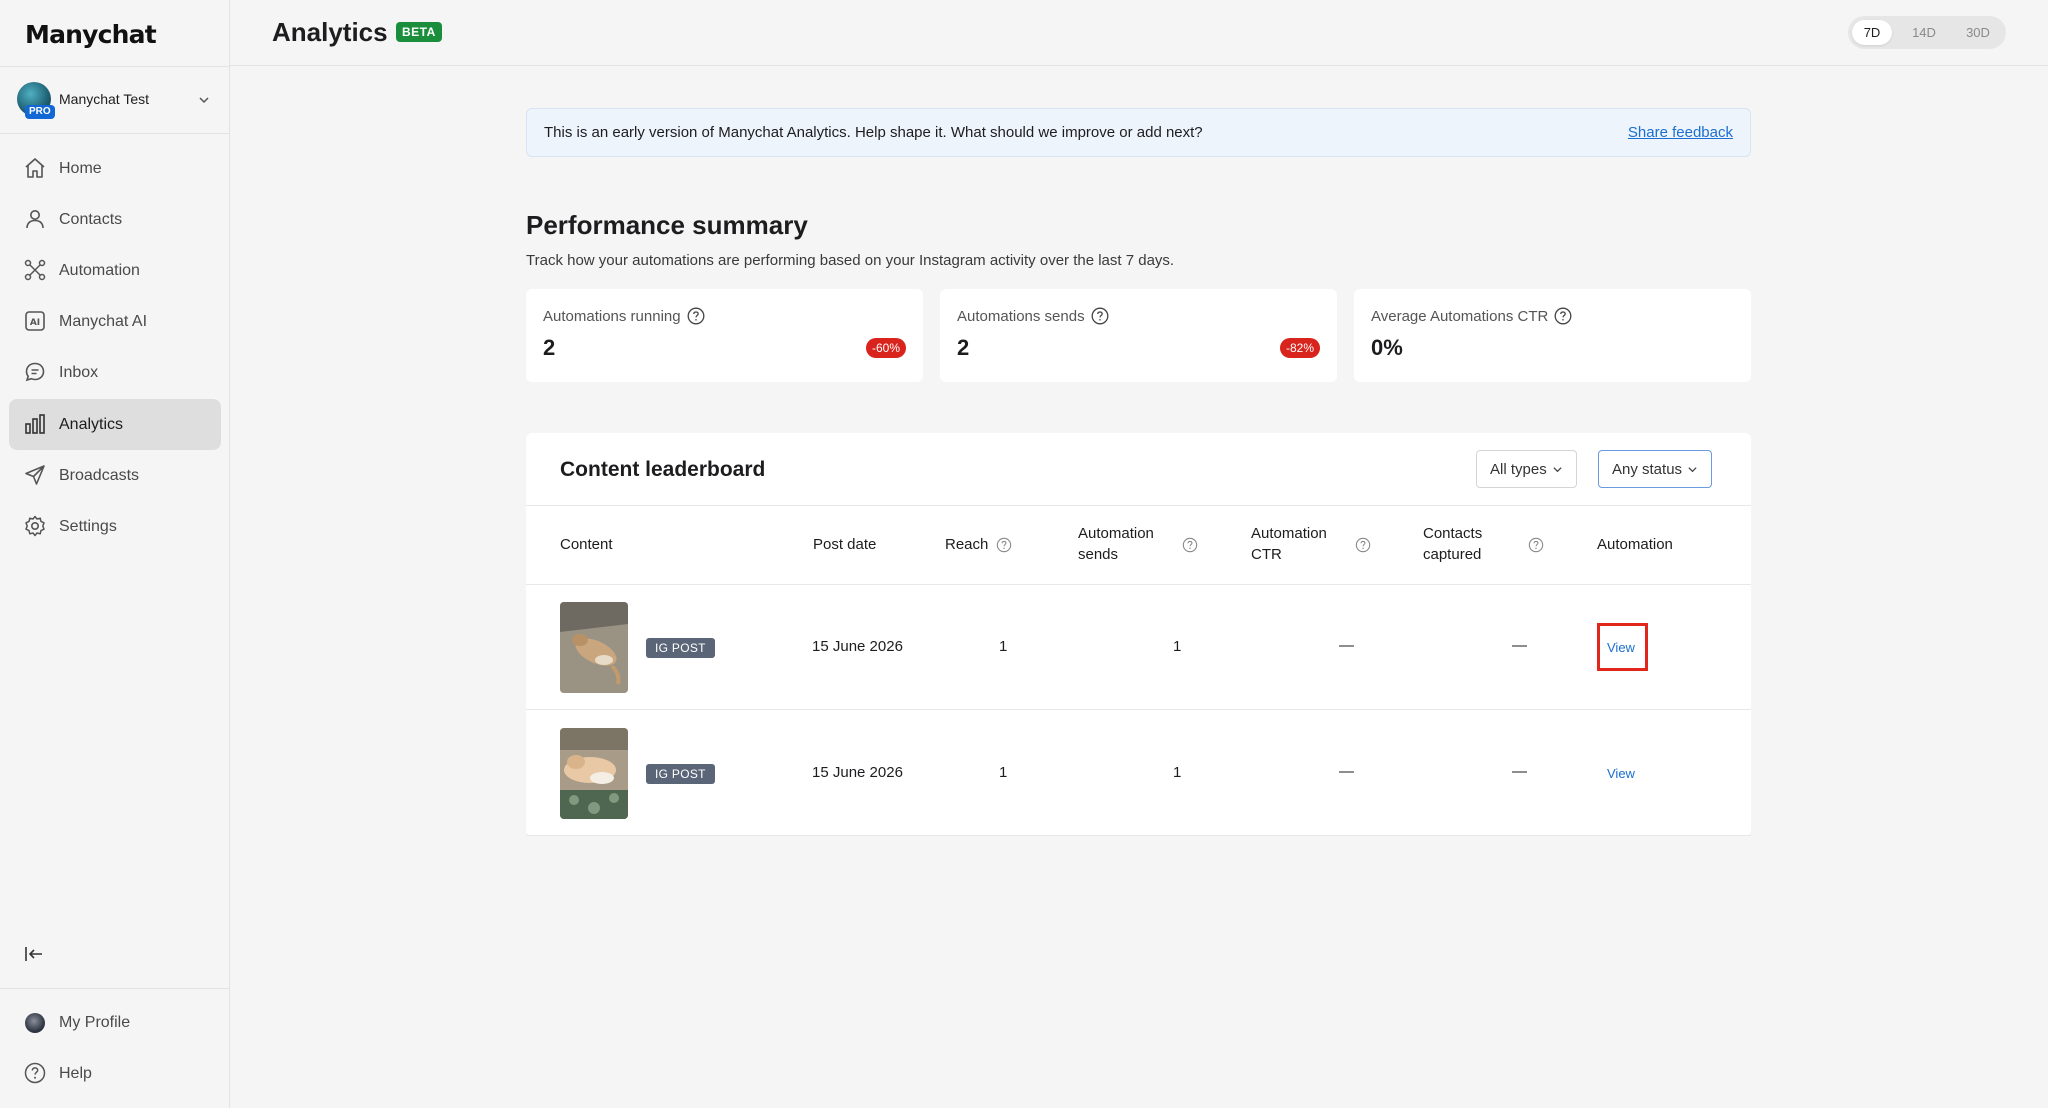 Image resolution: width=2048 pixels, height=1108 pixels. I want to click on sidebar-item-home: Home, so click(115, 168).